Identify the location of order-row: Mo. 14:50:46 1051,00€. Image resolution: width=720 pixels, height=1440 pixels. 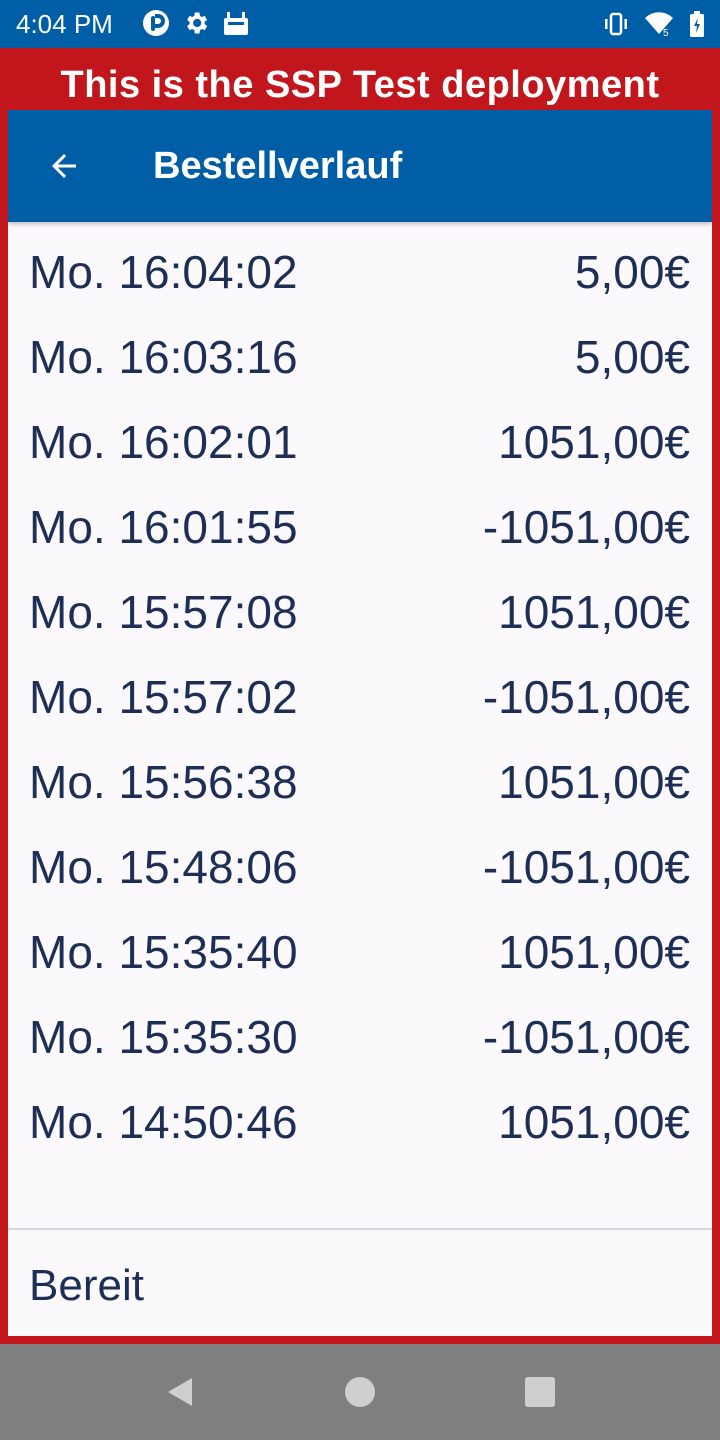
(360, 1114).